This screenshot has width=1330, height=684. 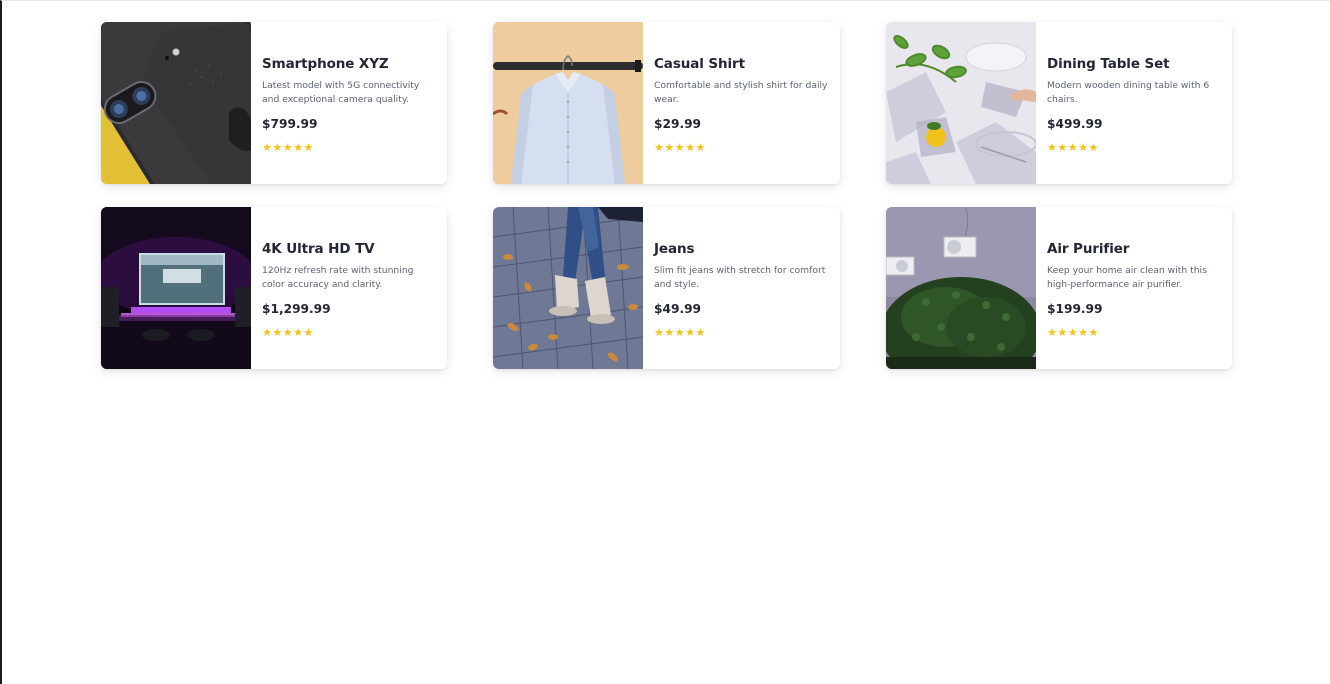 I want to click on jeans-photo-icon, so click(x=568, y=288).